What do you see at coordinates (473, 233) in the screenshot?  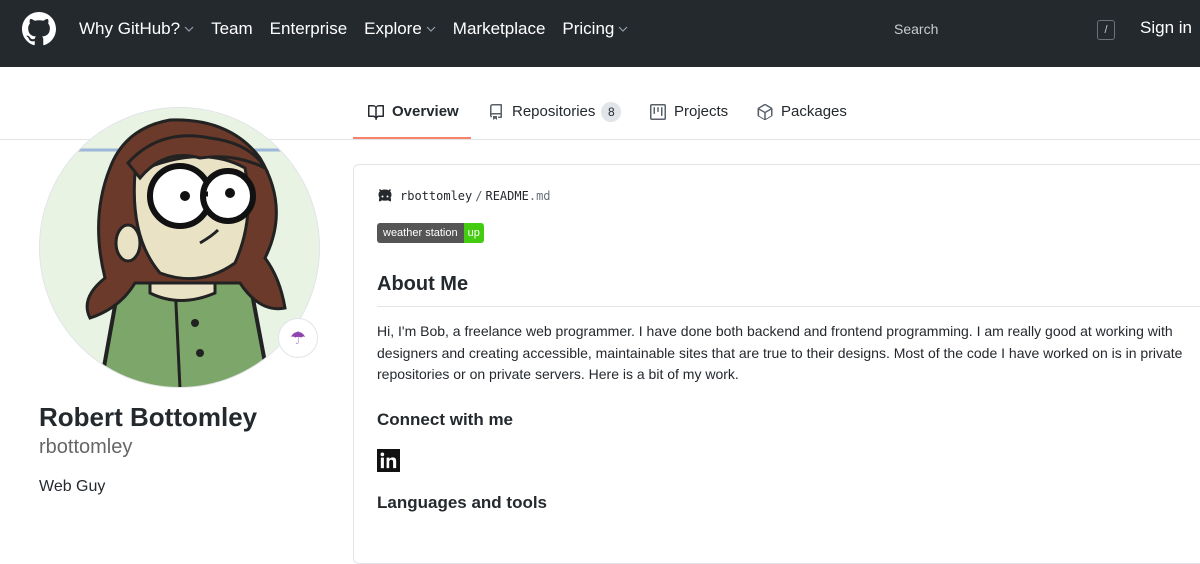 I see `badge-status: up` at bounding box center [473, 233].